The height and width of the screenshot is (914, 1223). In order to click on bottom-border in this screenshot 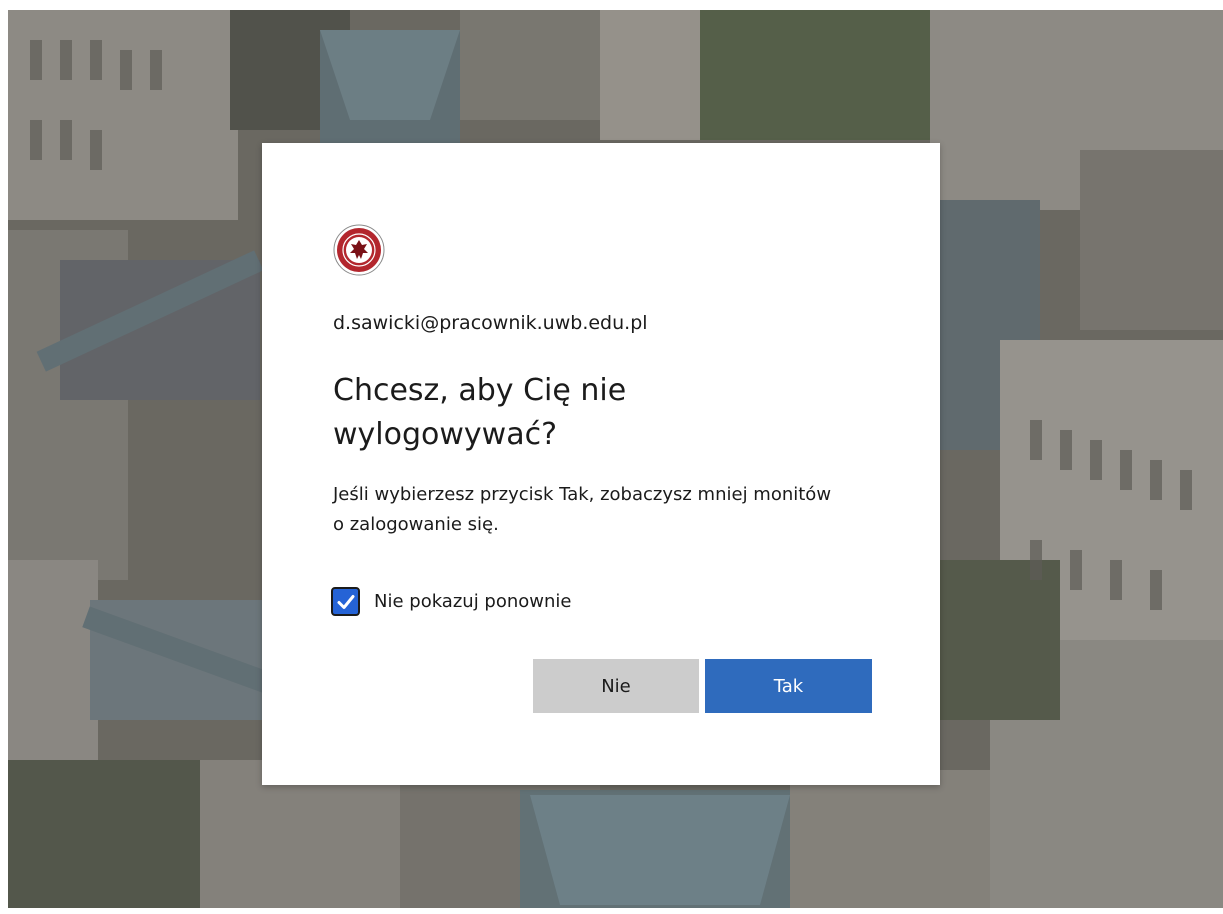, I will do `click(611, 911)`.